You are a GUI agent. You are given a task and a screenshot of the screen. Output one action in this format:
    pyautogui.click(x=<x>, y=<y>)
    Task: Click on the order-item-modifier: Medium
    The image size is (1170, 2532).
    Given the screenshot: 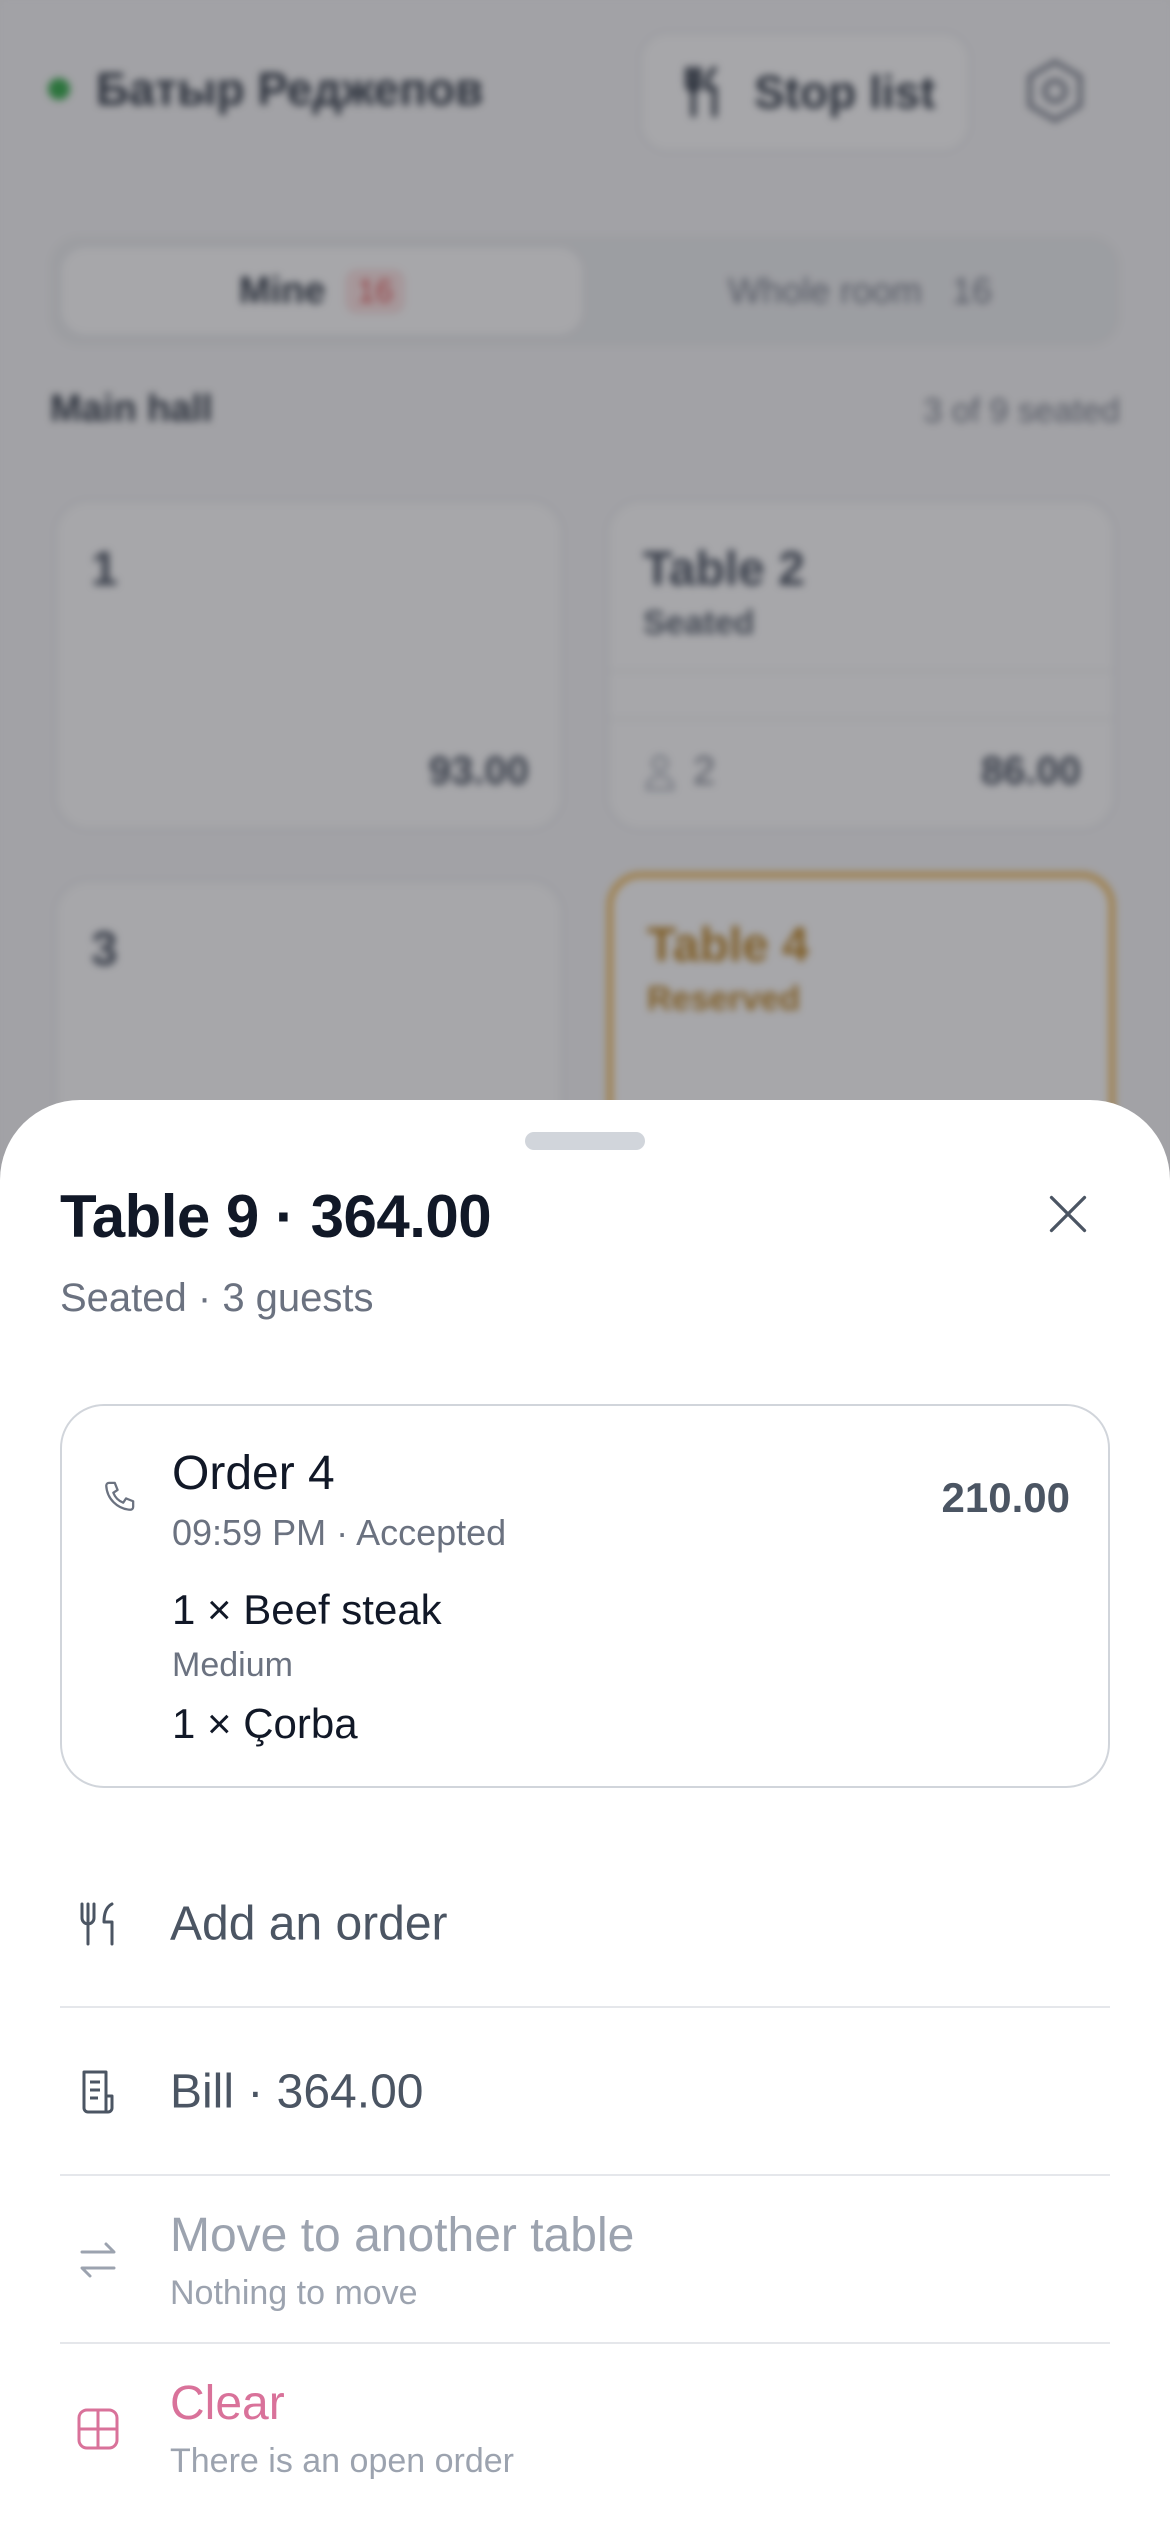 What is the action you would take?
    pyautogui.click(x=232, y=1665)
    